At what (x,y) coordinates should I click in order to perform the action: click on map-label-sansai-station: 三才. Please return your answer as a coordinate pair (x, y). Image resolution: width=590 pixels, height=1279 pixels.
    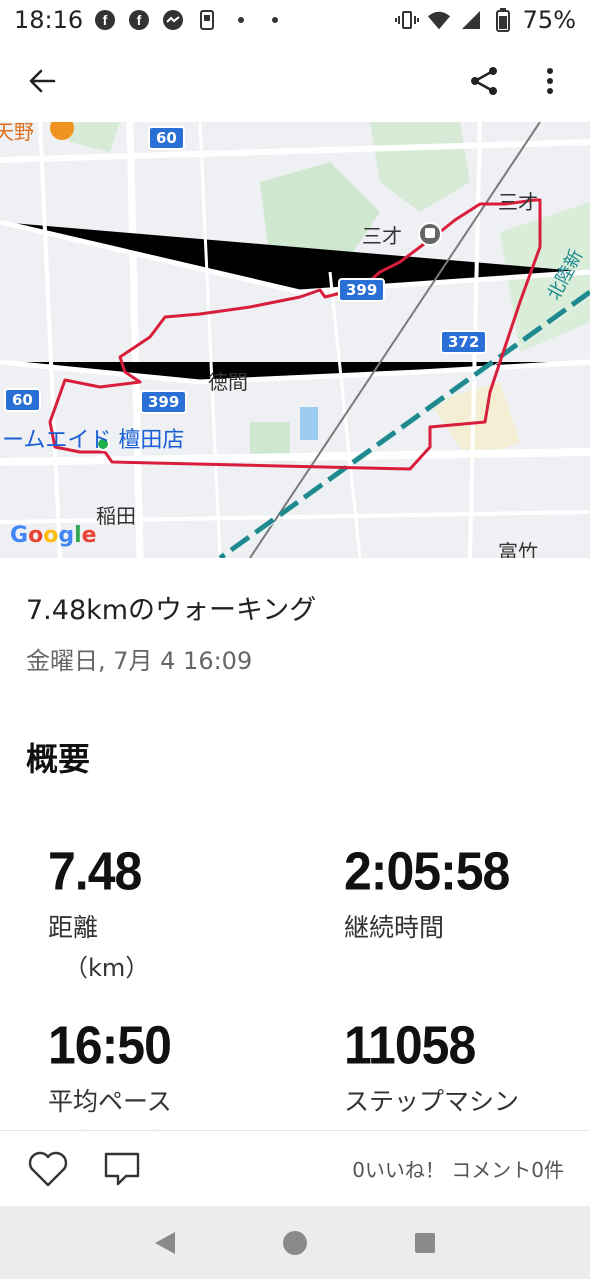
    Looking at the image, I should click on (382, 236).